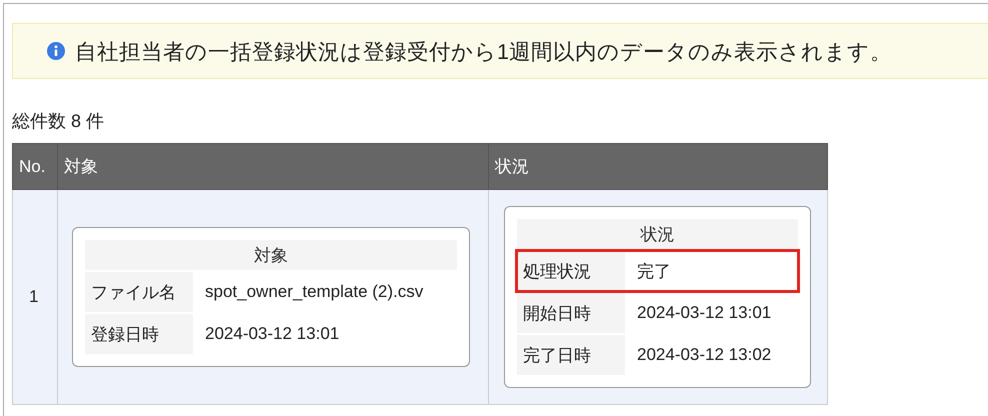 The height and width of the screenshot is (416, 988). Describe the element at coordinates (483, 52) in the screenshot. I see `info-message: 自社担当者の一括登録状況は登録受付から1週間以内のデータのみ表示されます。` at that location.